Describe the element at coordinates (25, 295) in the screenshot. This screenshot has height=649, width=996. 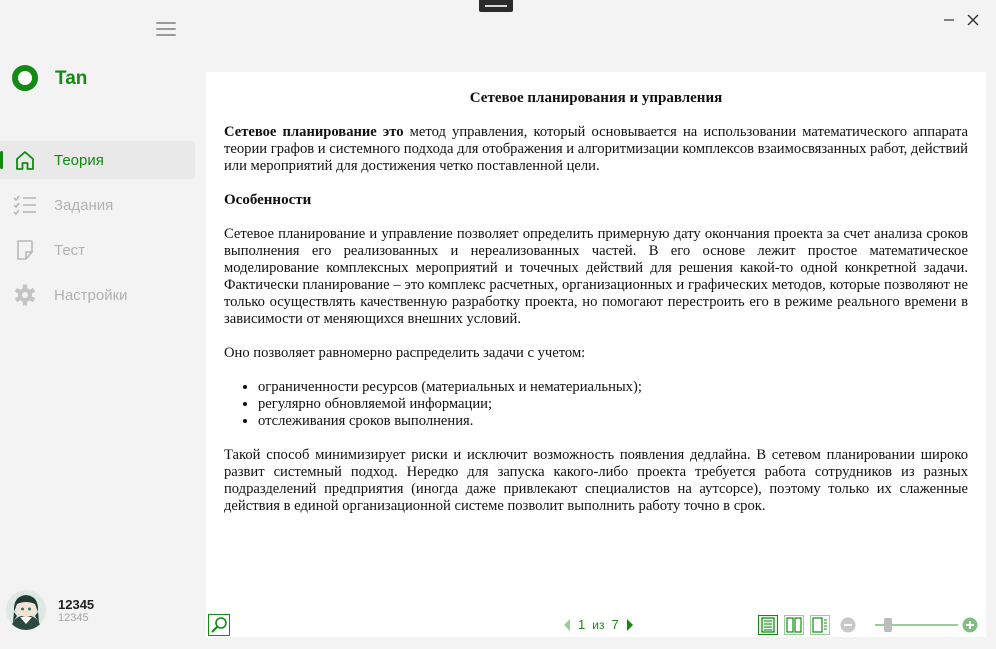
I see `gear-icon` at that location.